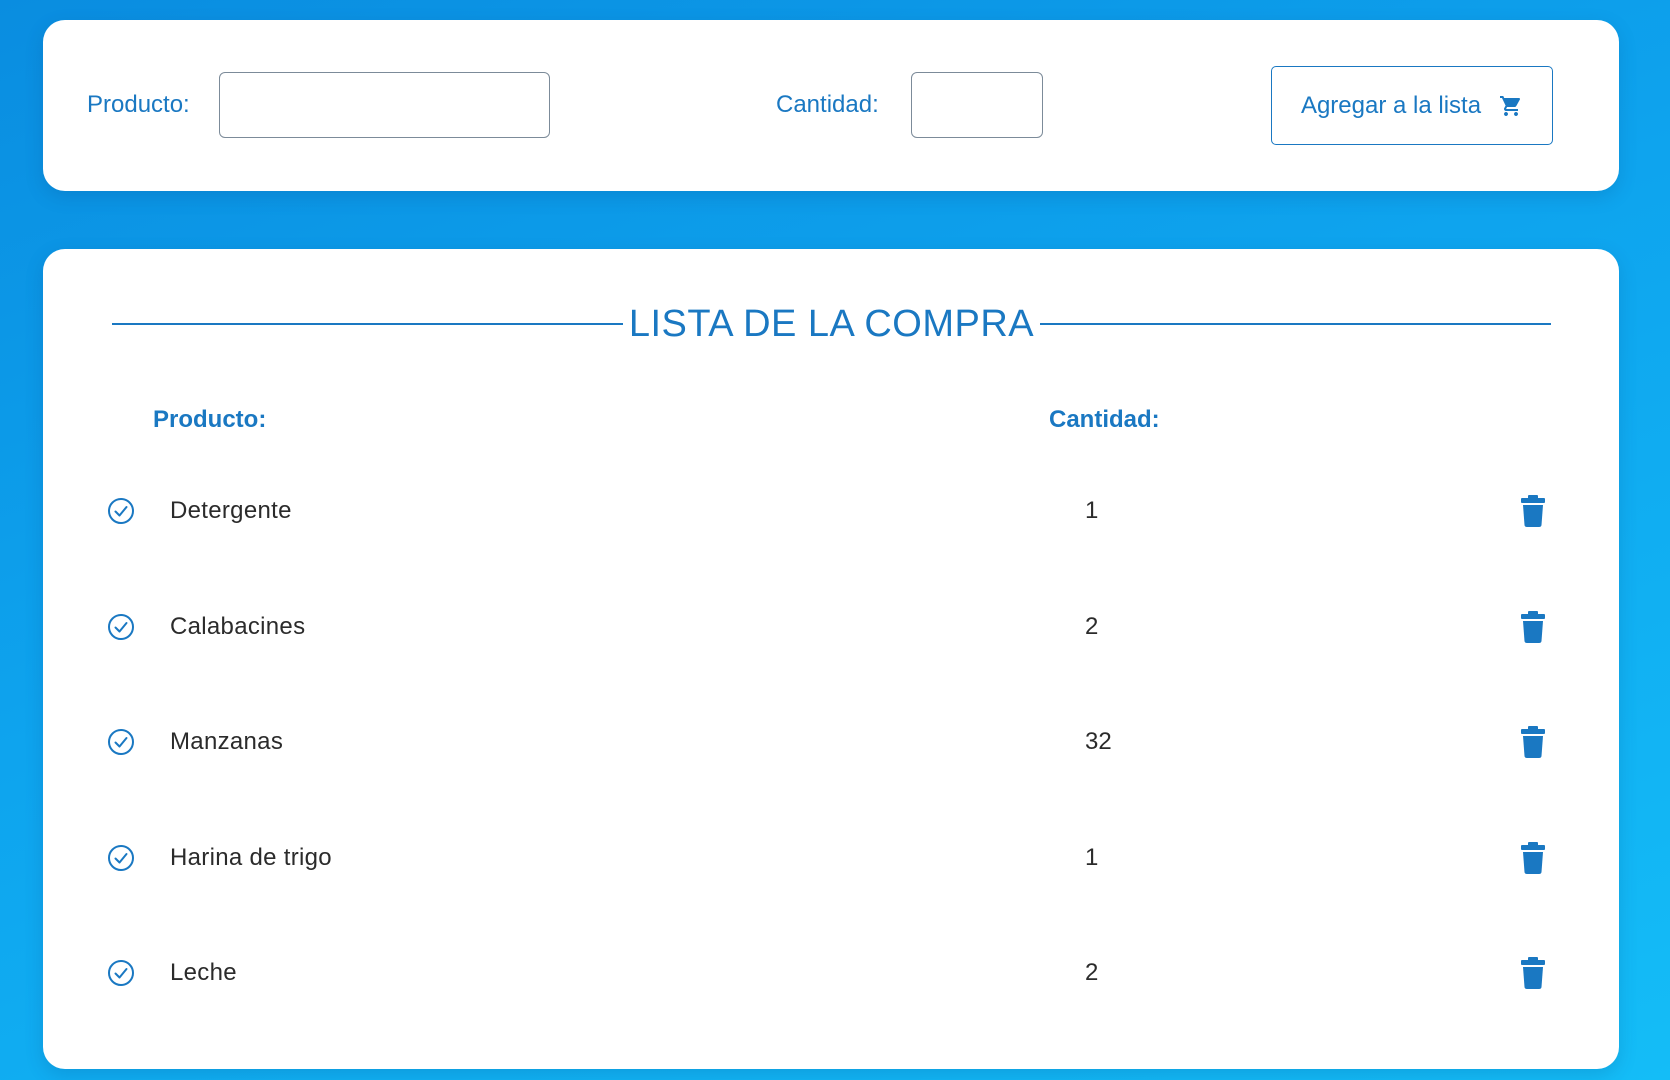 The height and width of the screenshot is (1080, 1670). What do you see at coordinates (138, 104) in the screenshot?
I see `product-label: Producto:` at bounding box center [138, 104].